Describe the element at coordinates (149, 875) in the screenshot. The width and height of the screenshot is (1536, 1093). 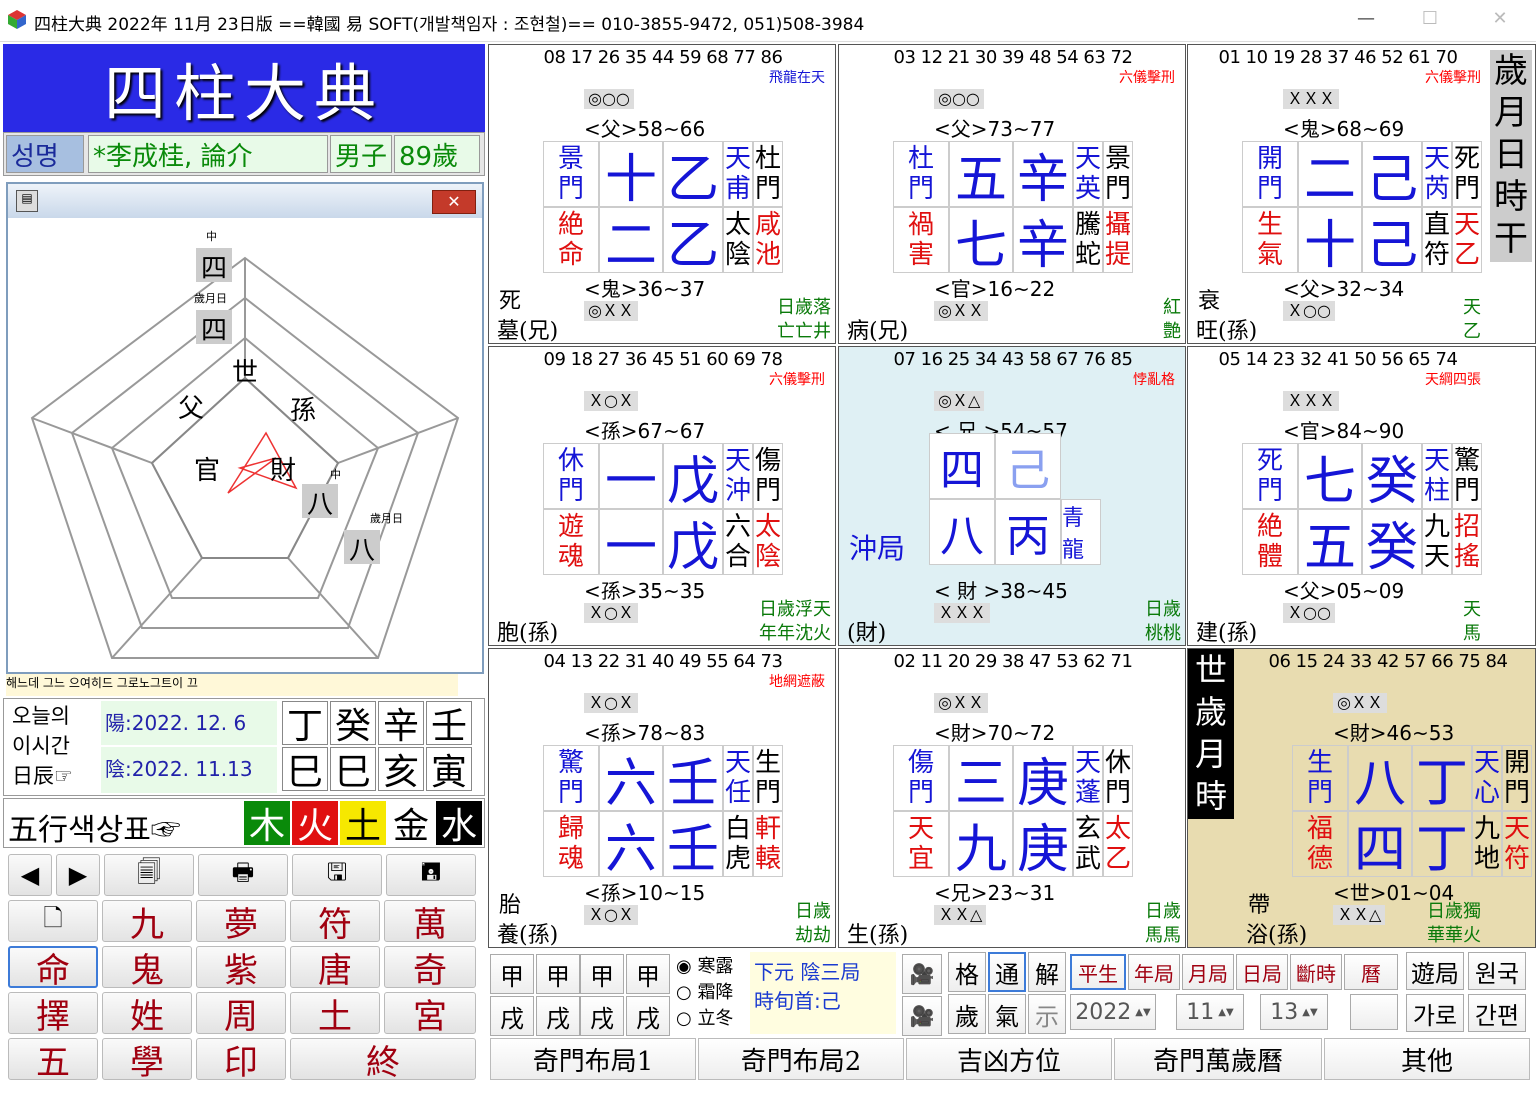
I see `list-icon: 🗐` at that location.